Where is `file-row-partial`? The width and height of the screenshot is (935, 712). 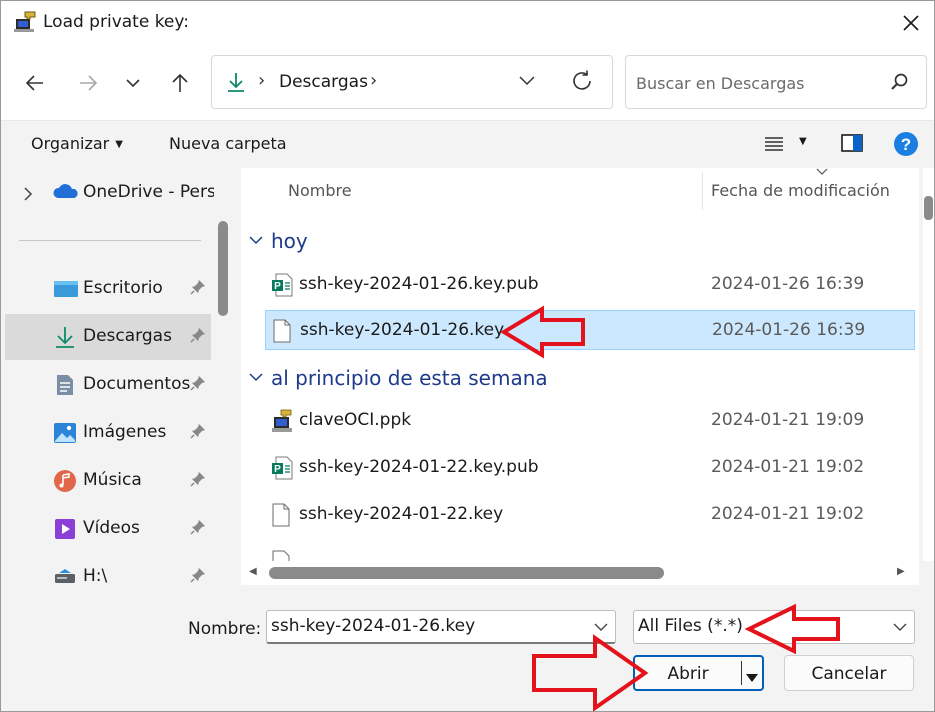 file-row-partial is located at coordinates (590, 551).